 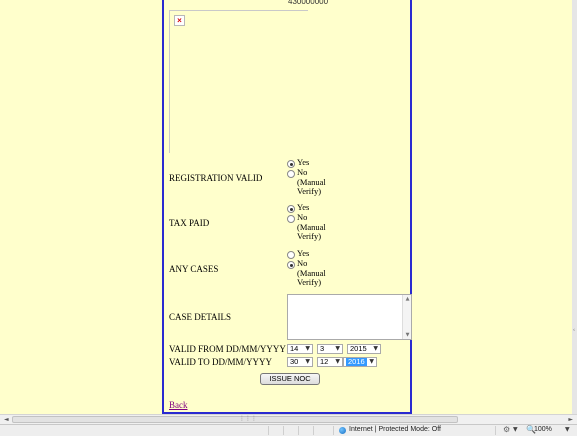 What do you see at coordinates (291, 174) in the screenshot?
I see `registration-no-radio` at bounding box center [291, 174].